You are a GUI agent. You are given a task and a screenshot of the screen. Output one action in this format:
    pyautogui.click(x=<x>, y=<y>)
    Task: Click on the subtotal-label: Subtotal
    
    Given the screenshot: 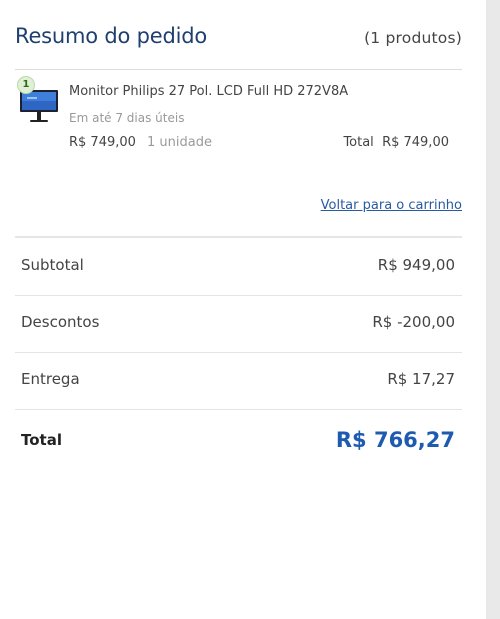 What is the action you would take?
    pyautogui.click(x=52, y=265)
    